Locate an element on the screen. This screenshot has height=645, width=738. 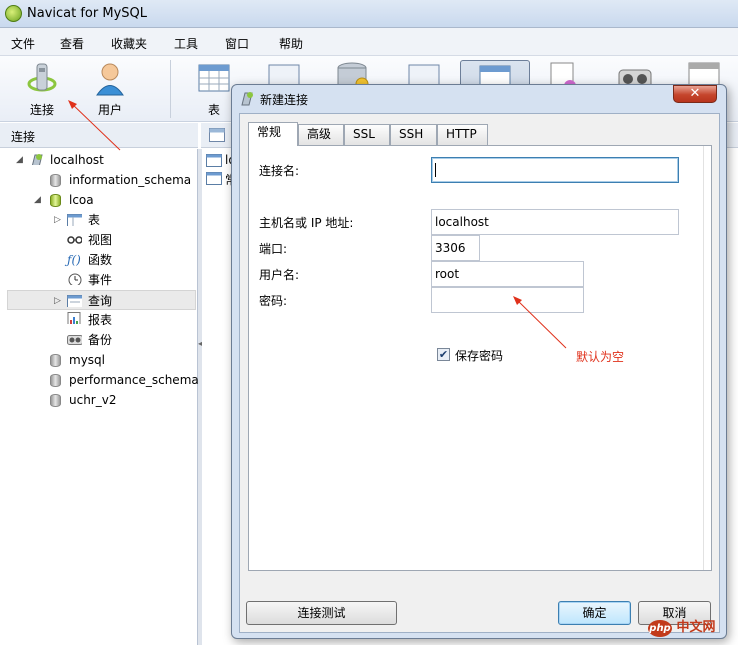
annotation-note: 默认为空 is located at coordinates (600, 357).